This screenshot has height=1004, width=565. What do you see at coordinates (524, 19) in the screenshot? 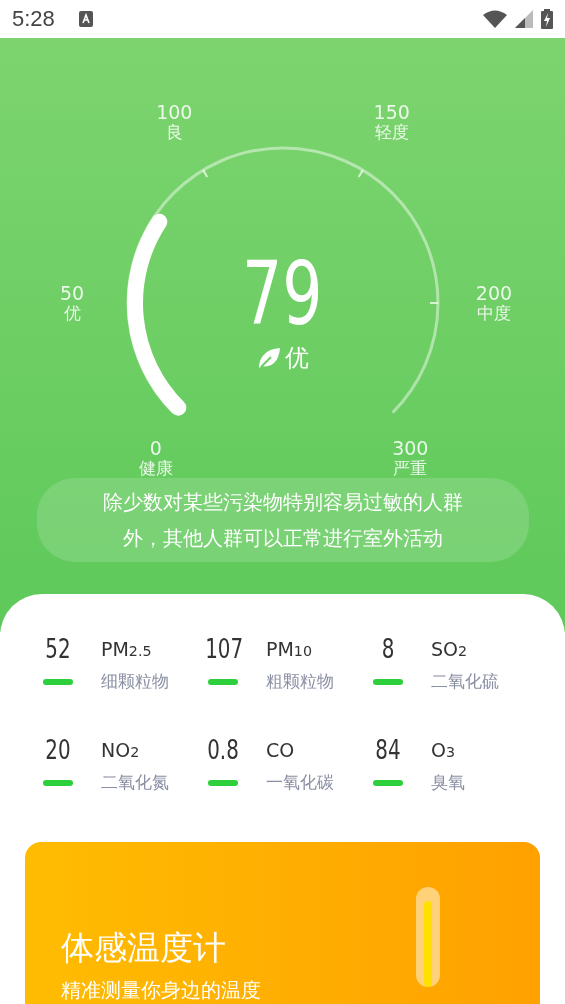
I see `signal-icon` at bounding box center [524, 19].